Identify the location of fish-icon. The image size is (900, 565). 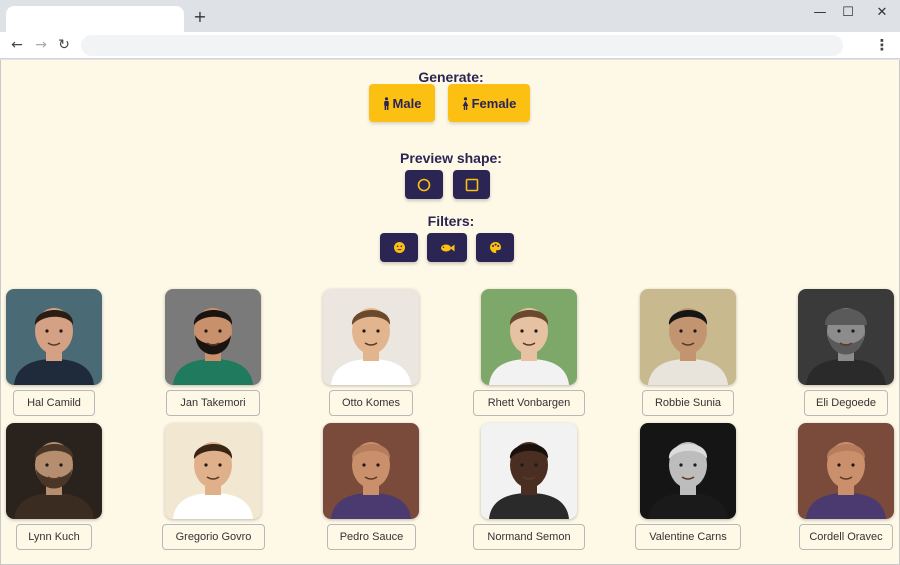
(447, 247).